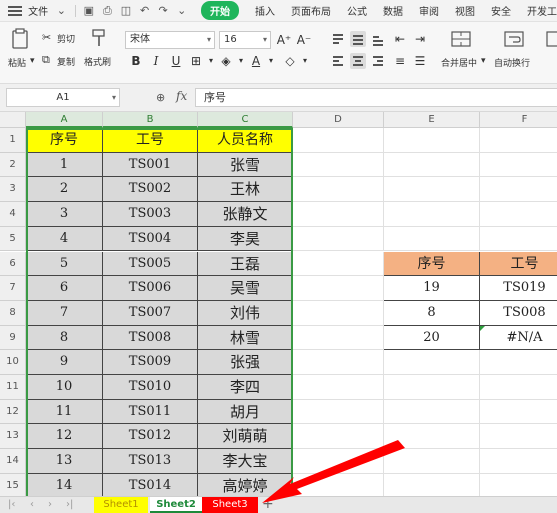 The height and width of the screenshot is (513, 557). Describe the element at coordinates (518, 313) in the screenshot. I see `lookup-cell: TS008` at that location.